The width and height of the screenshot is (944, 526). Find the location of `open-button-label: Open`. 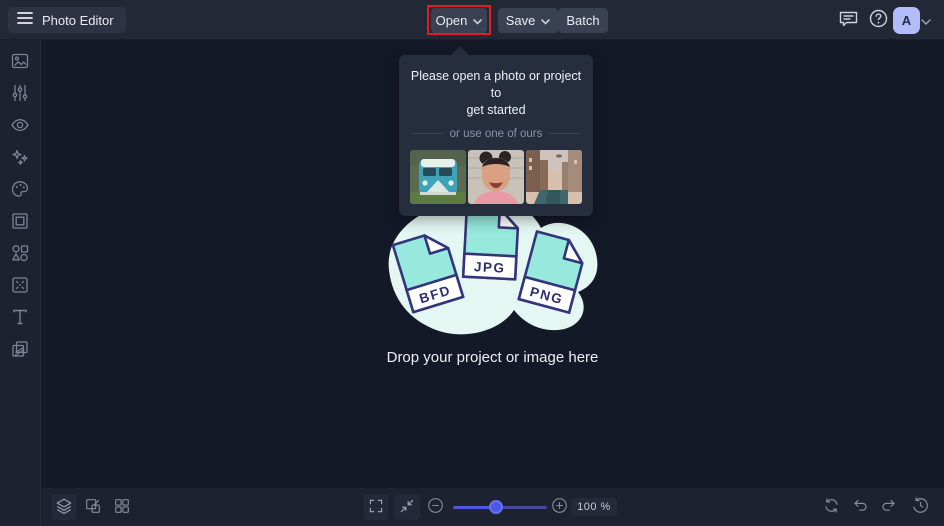

open-button-label: Open is located at coordinates (451, 20).